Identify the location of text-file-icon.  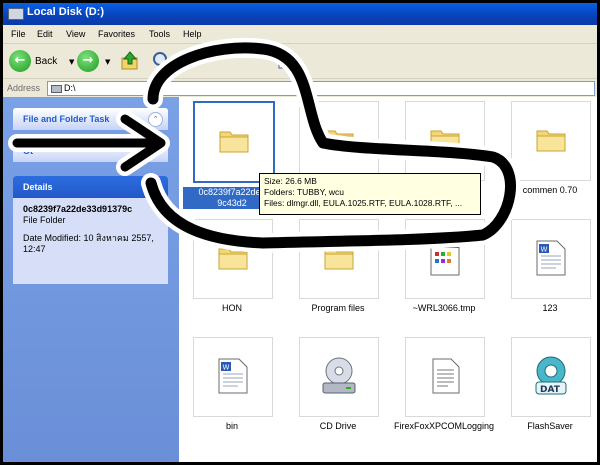
(446, 376).